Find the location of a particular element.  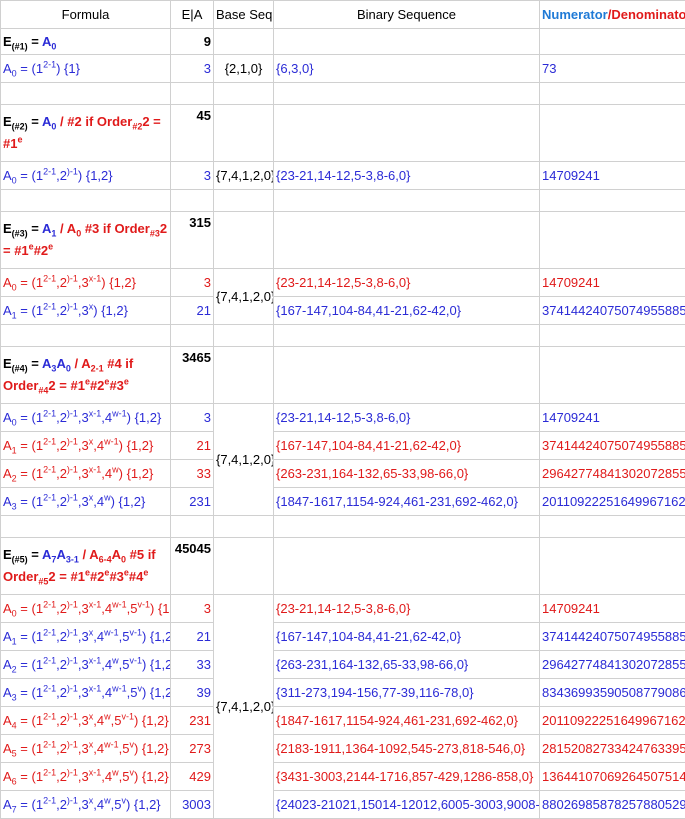

header-numerator-denominator: Numerator/Denominator is located at coordinates (612, 15).